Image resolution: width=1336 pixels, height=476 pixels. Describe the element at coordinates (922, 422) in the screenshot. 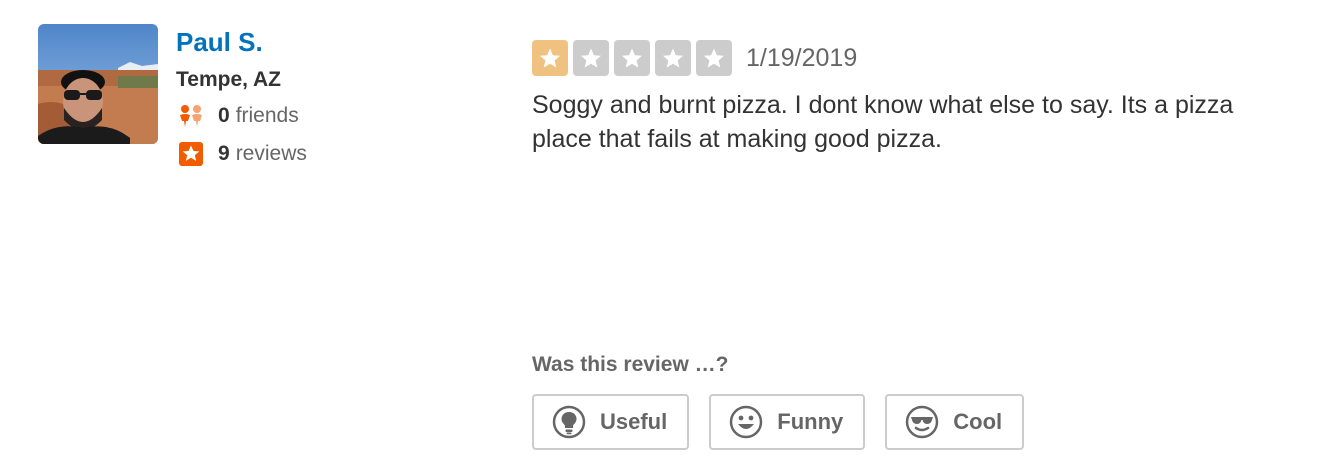

I see `sunglasses-icon` at that location.